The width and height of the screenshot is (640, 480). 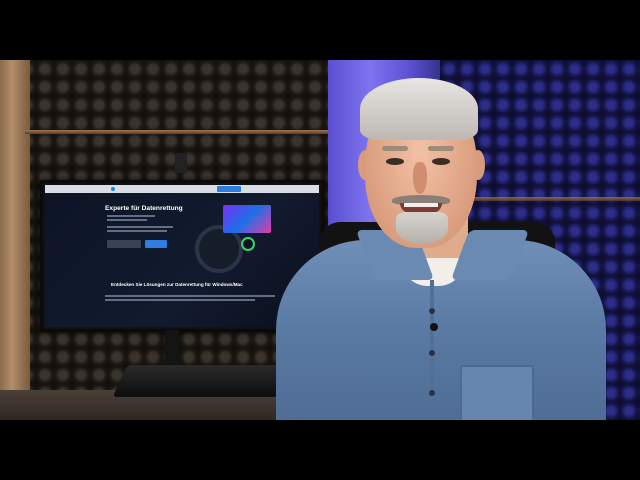 What do you see at coordinates (320, 450) in the screenshot?
I see `letterbox-bottom` at bounding box center [320, 450].